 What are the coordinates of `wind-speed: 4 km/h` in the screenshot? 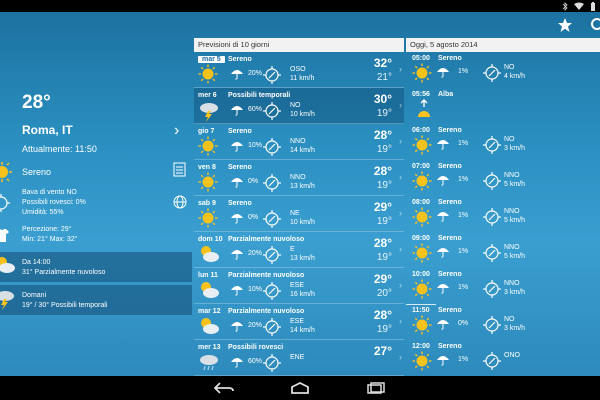 It's located at (515, 76).